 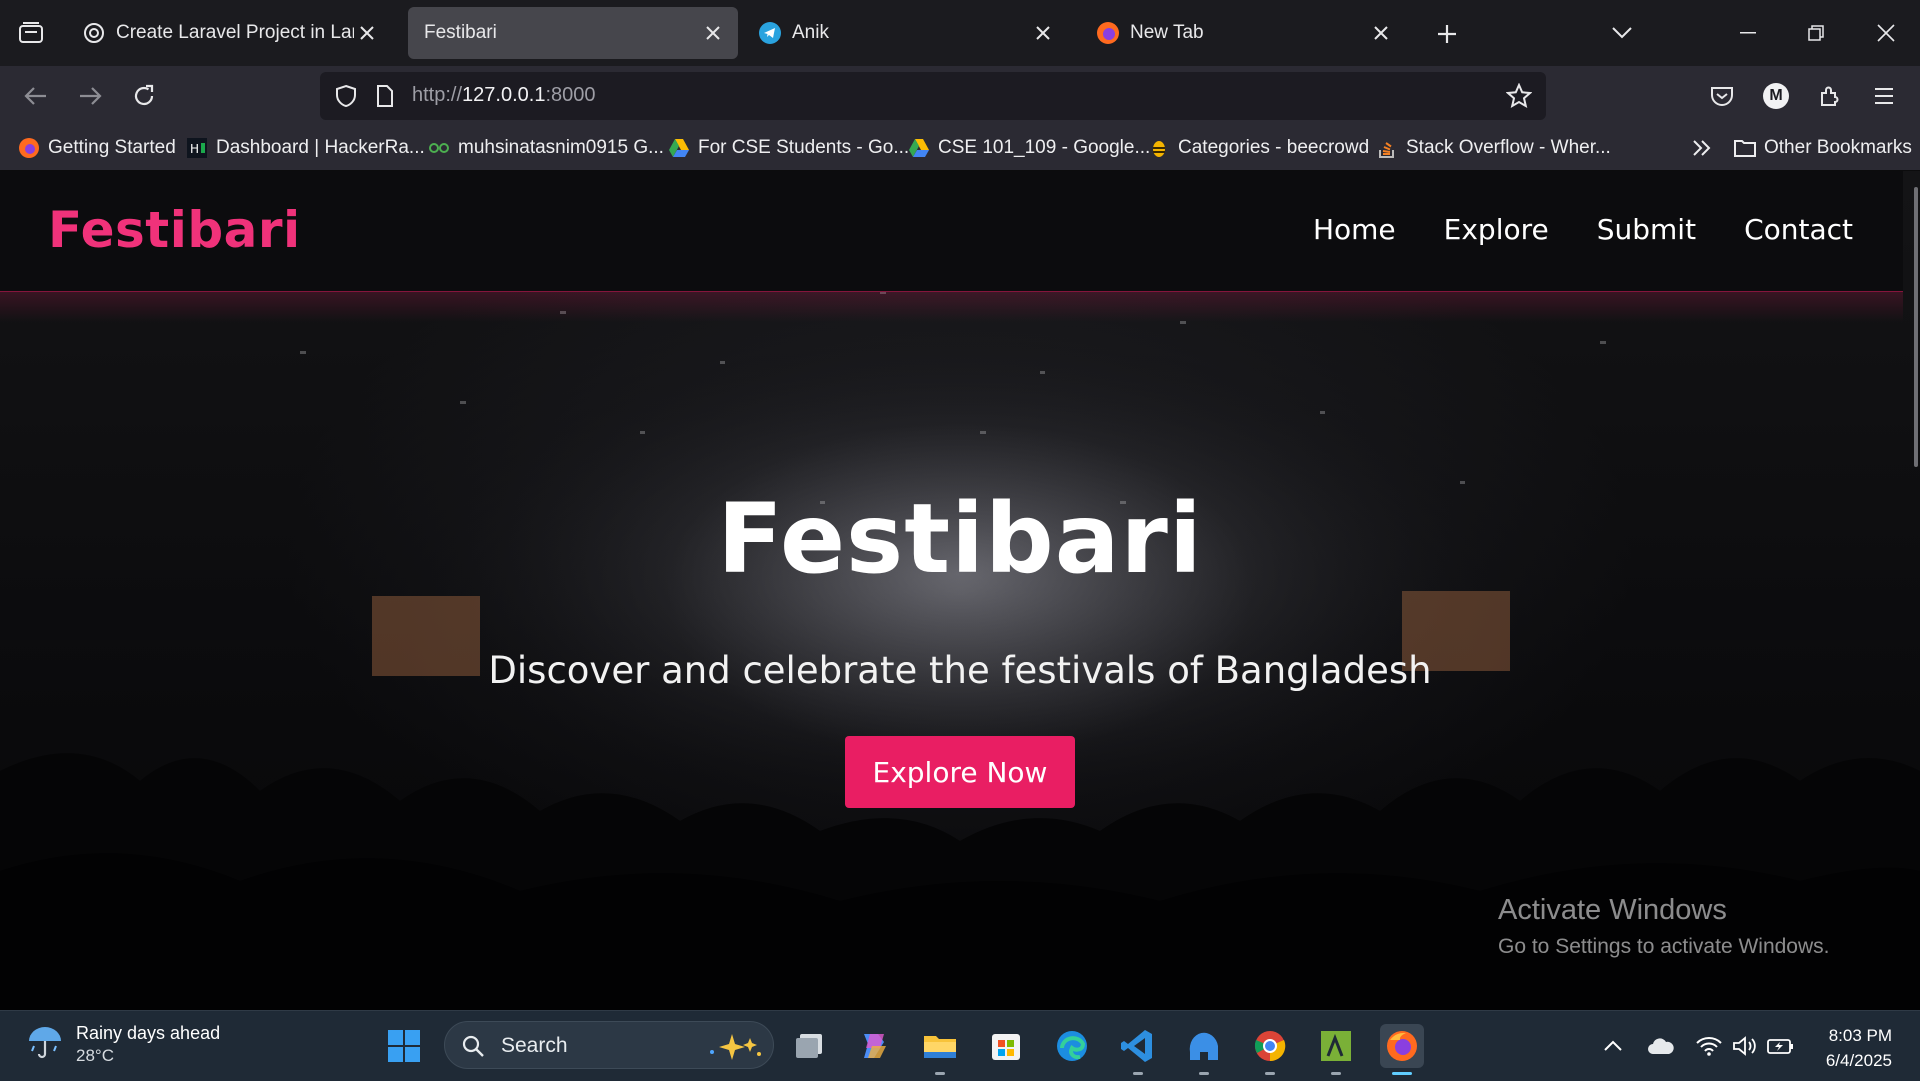 I want to click on site-navigation: Home Explore Submit Contact, so click(x=1583, y=229).